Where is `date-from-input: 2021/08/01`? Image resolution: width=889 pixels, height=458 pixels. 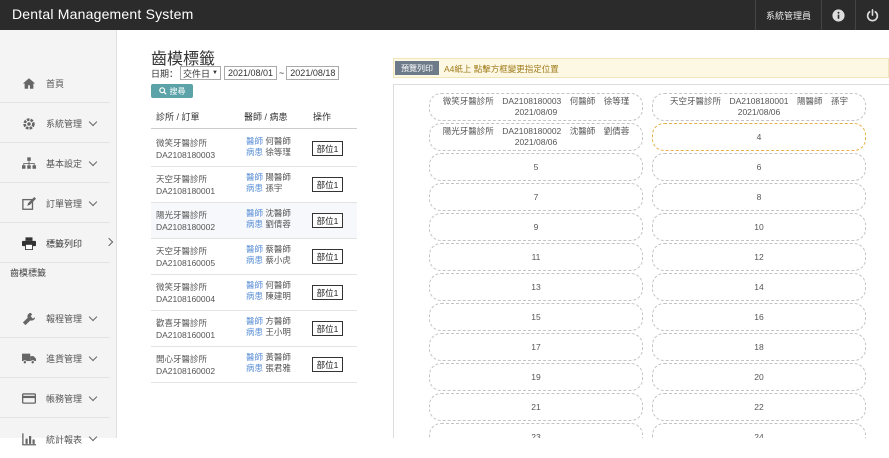
date-from-input: 2021/08/01 is located at coordinates (250, 73).